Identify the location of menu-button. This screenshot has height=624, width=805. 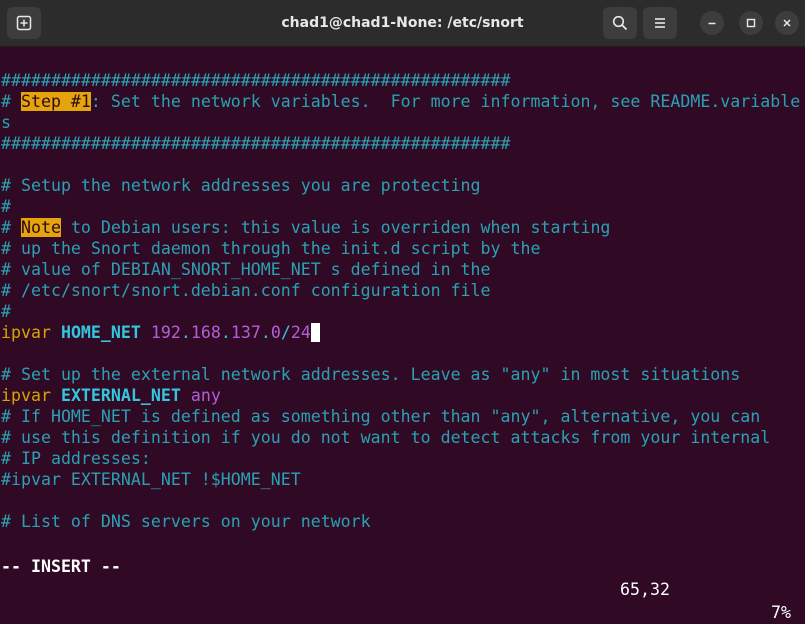
(660, 23).